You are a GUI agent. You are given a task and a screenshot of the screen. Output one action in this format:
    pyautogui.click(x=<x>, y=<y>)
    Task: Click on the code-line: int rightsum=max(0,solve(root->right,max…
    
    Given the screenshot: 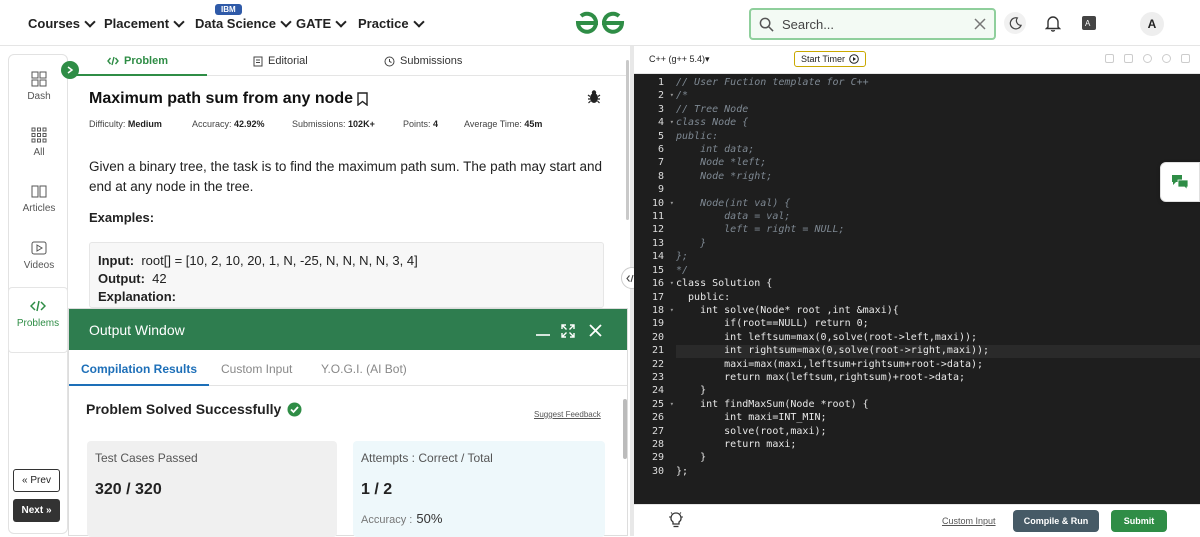 What is the action you would take?
    pyautogui.click(x=832, y=350)
    